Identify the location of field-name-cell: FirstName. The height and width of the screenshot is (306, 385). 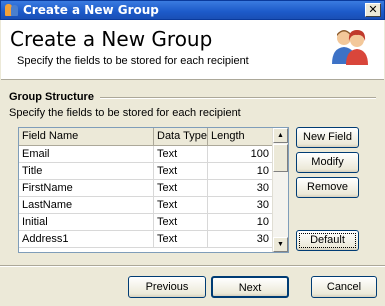
(86, 188).